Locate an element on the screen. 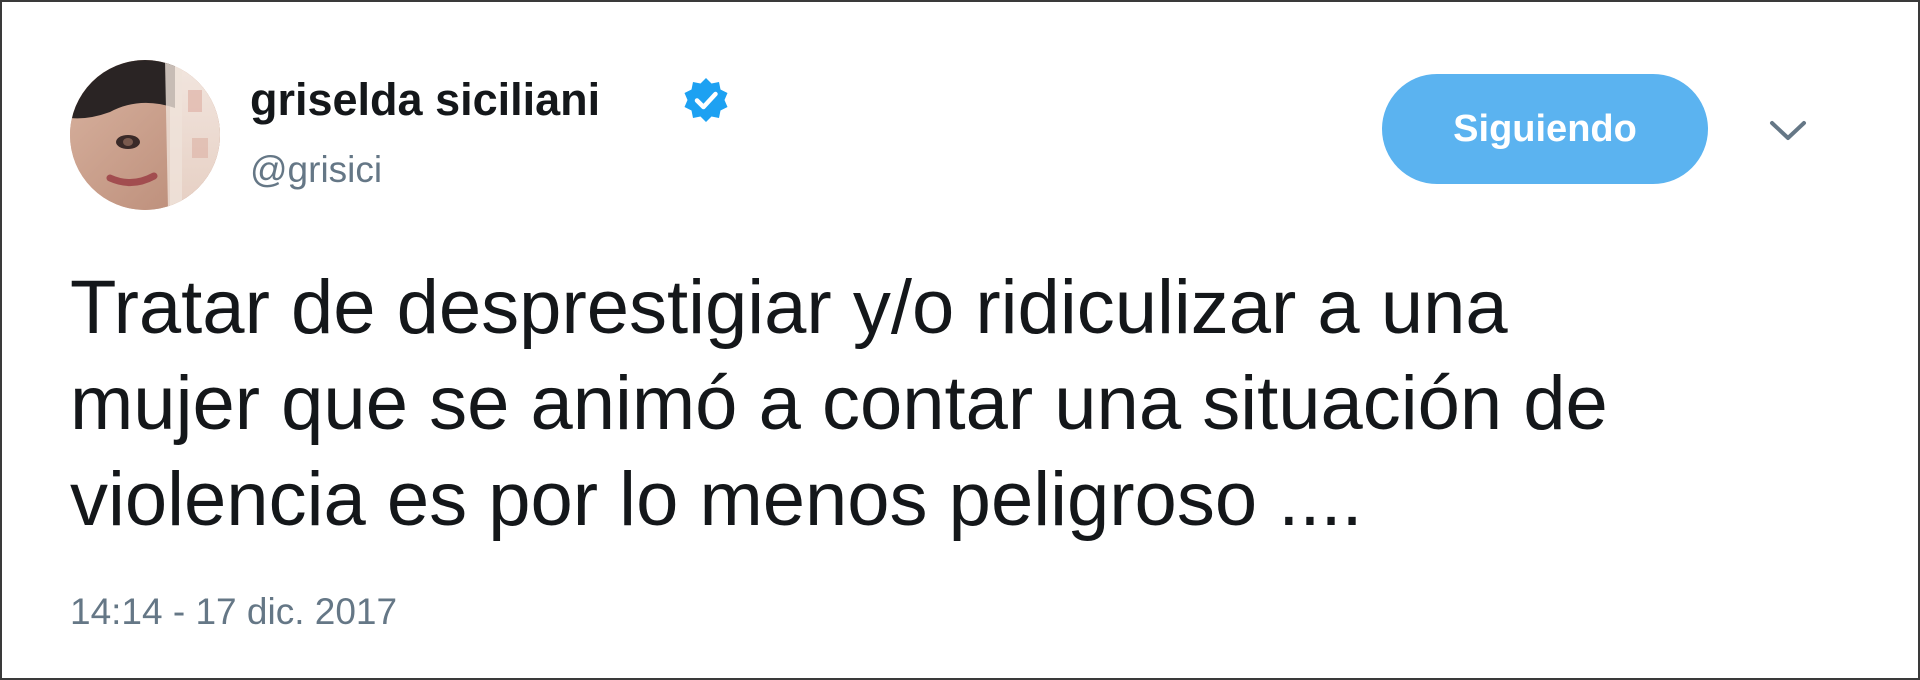 This screenshot has width=1920, height=680. tweet-timestamp: 14:14 - 17 dic. 2017 is located at coordinates (233, 612).